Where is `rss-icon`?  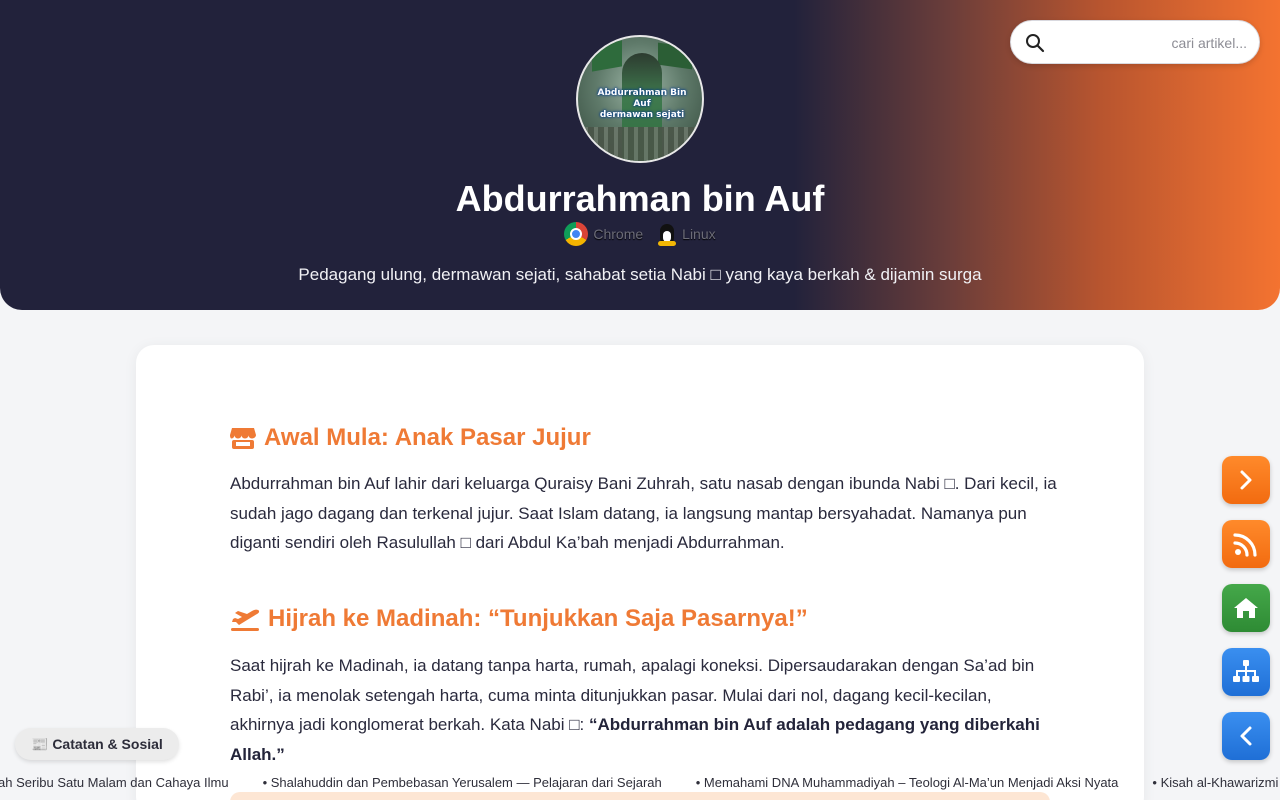
rss-icon is located at coordinates (1245, 545).